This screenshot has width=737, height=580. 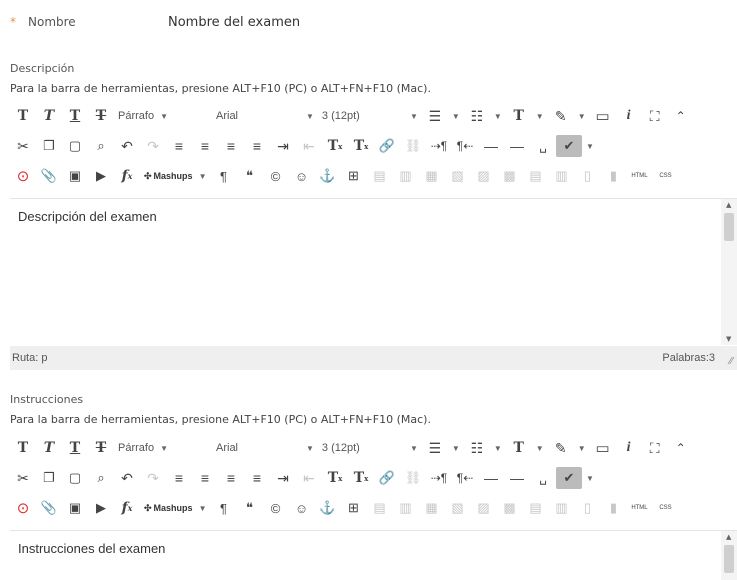 What do you see at coordinates (257, 116) in the screenshot?
I see `font-family-dropdown: Arial` at bounding box center [257, 116].